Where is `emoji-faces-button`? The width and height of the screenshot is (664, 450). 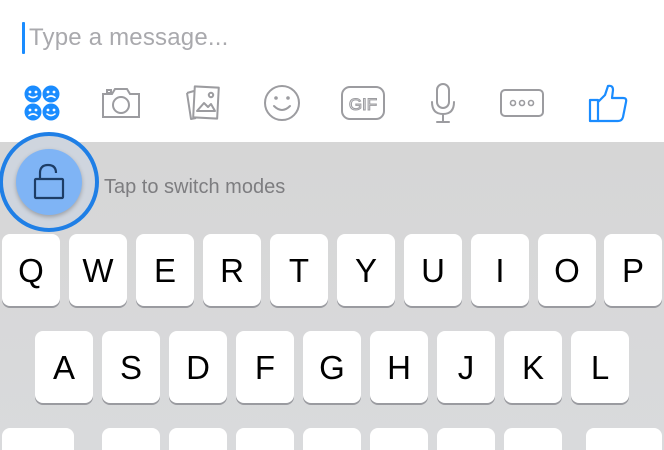 emoji-faces-button is located at coordinates (42, 103).